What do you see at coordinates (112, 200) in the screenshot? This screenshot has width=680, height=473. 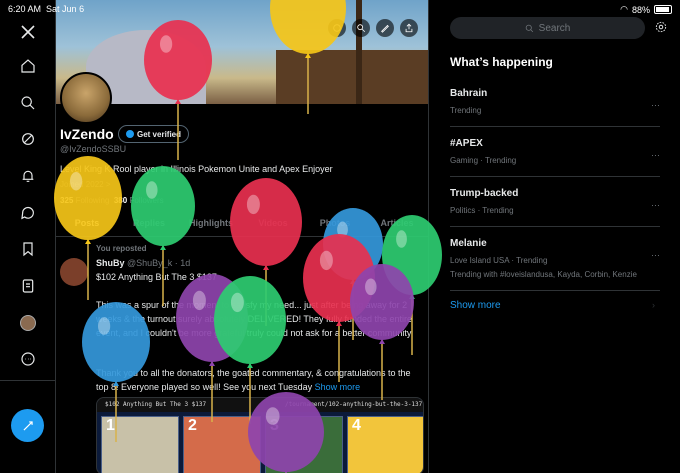 I see `follow-counts: 325 Following 380 Followers` at bounding box center [112, 200].